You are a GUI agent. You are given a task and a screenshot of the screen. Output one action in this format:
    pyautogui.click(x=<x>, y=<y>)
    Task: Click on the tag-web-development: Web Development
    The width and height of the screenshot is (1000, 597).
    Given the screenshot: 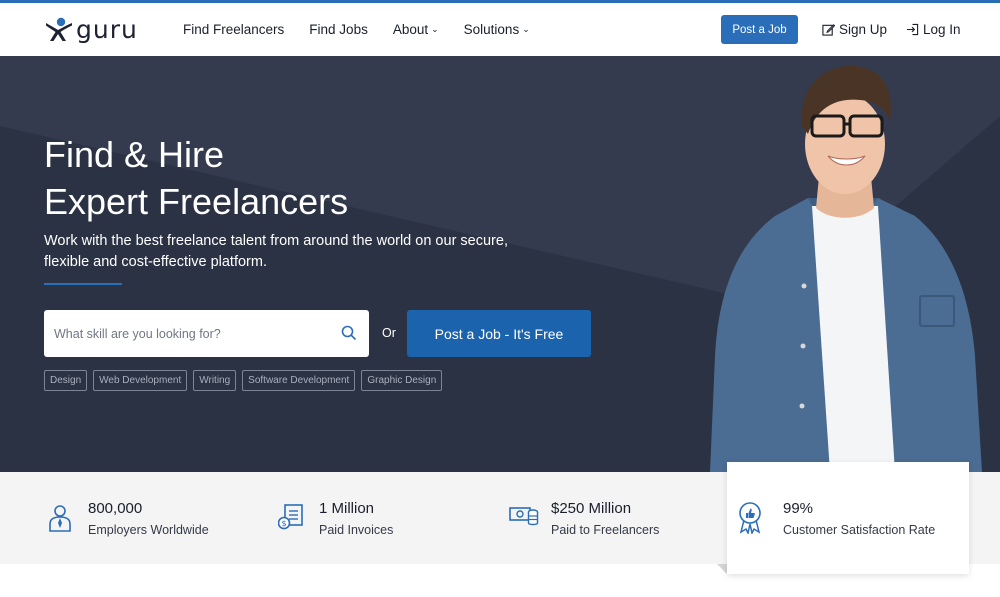 What is the action you would take?
    pyautogui.click(x=140, y=380)
    